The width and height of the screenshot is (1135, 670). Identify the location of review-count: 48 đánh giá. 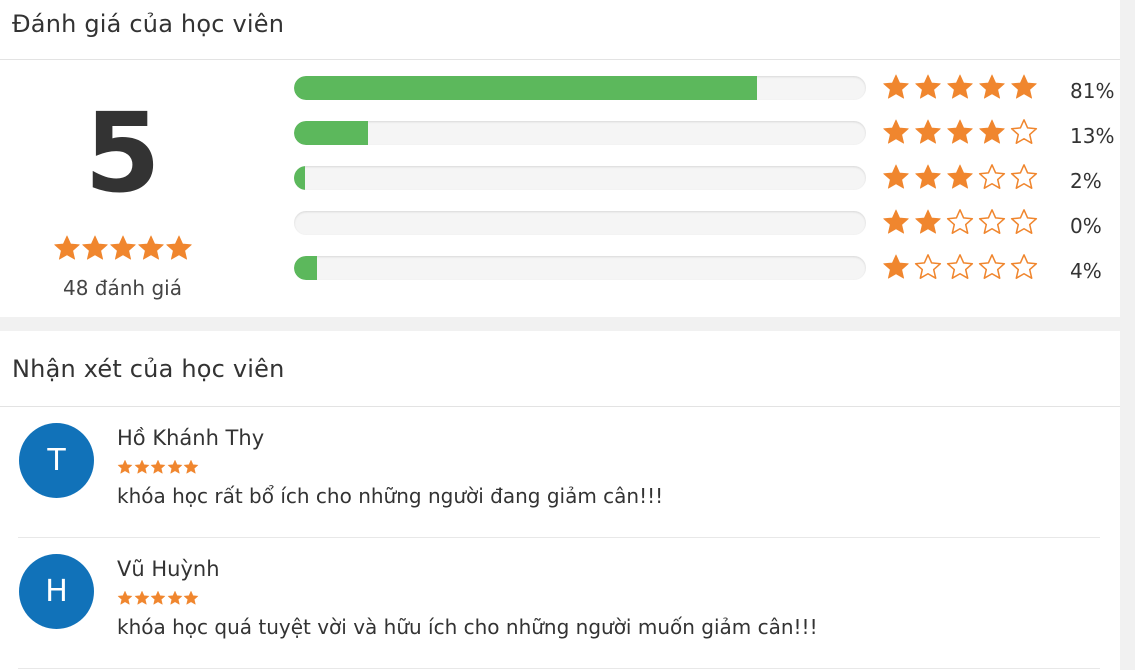
(122, 288).